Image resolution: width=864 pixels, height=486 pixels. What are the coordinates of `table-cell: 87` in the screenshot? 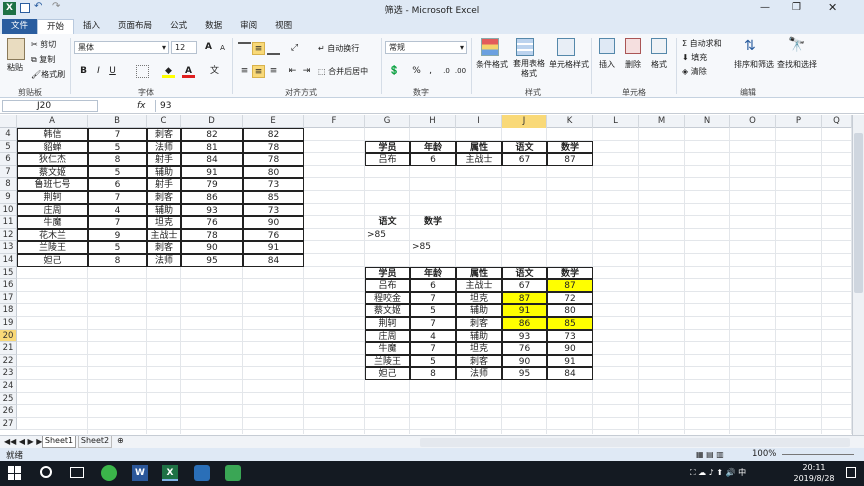 It's located at (570, 285).